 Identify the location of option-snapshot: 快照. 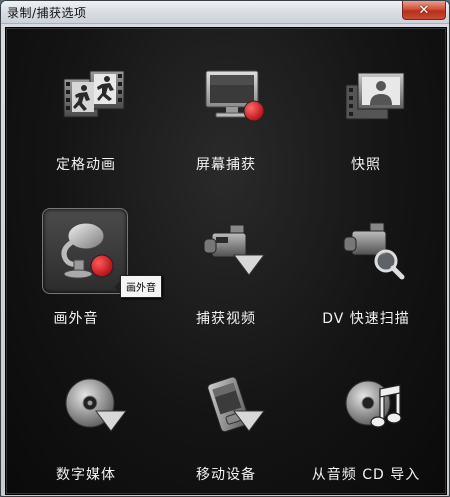
(366, 119).